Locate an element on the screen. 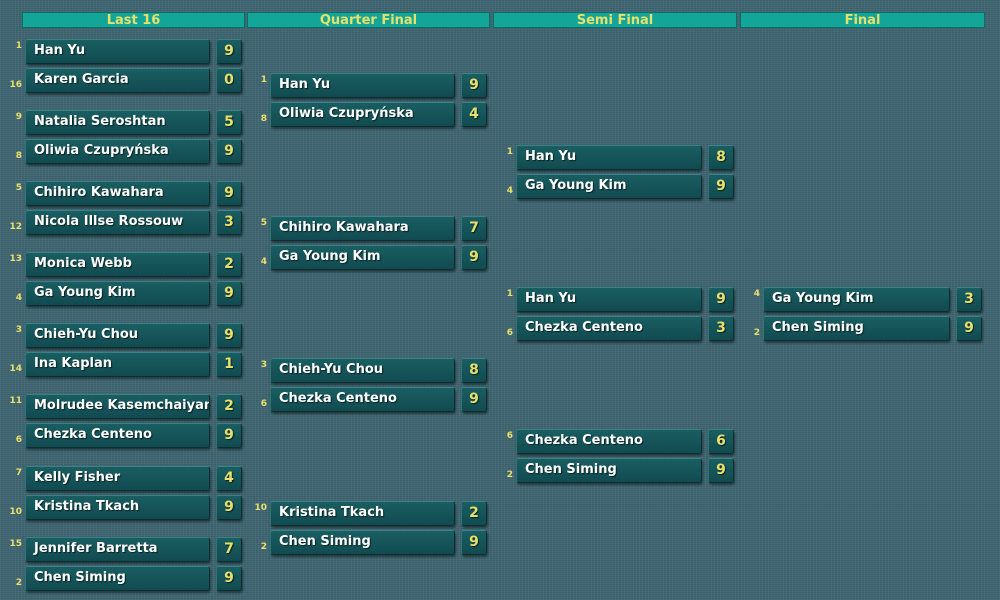  player-seed: 7 is located at coordinates (18, 473).